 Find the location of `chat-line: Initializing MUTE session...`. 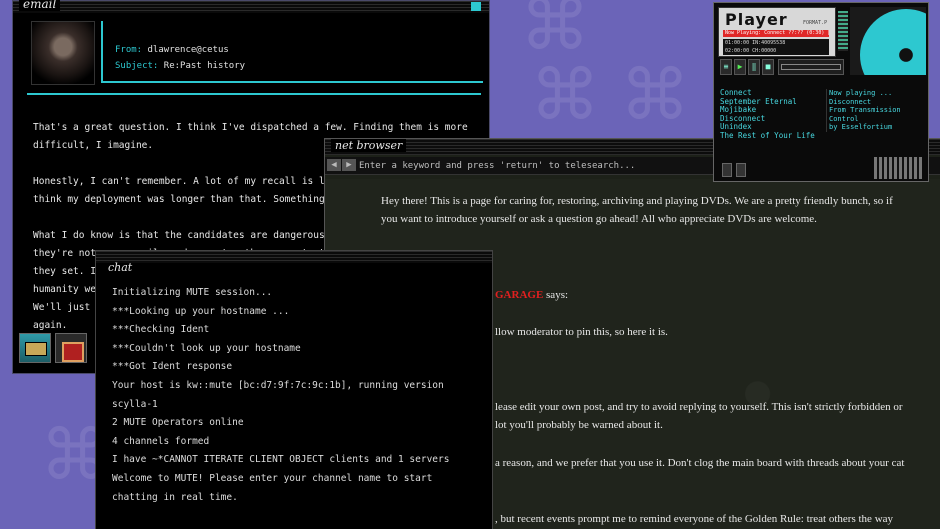

chat-line: Initializing MUTE session... is located at coordinates (192, 292).